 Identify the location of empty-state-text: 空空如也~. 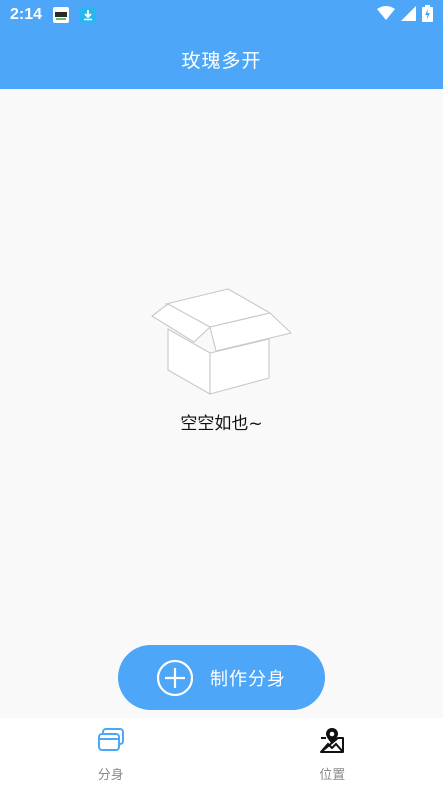
(221, 424).